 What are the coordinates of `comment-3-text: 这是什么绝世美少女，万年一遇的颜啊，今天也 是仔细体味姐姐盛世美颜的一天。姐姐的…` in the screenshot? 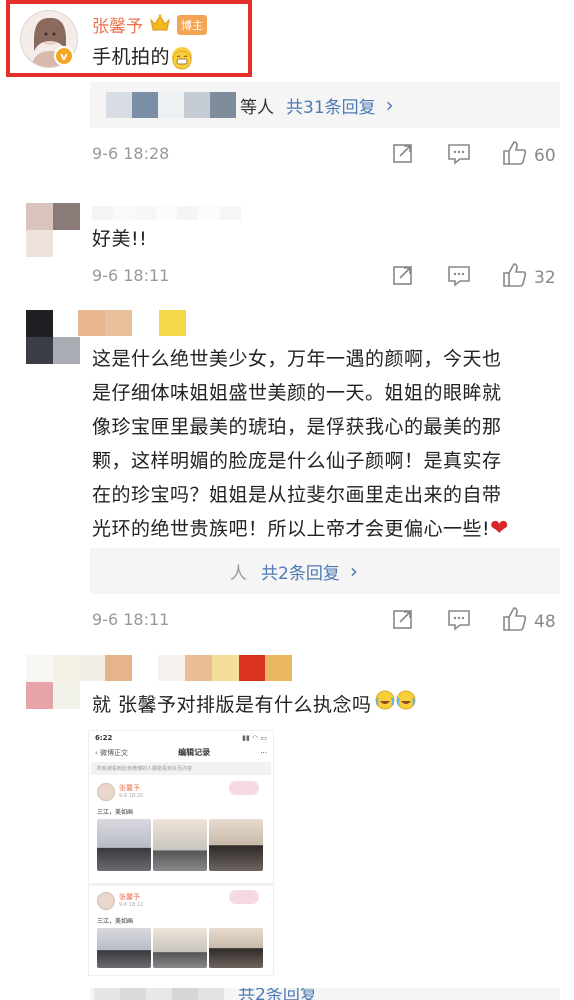 It's located at (301, 444).